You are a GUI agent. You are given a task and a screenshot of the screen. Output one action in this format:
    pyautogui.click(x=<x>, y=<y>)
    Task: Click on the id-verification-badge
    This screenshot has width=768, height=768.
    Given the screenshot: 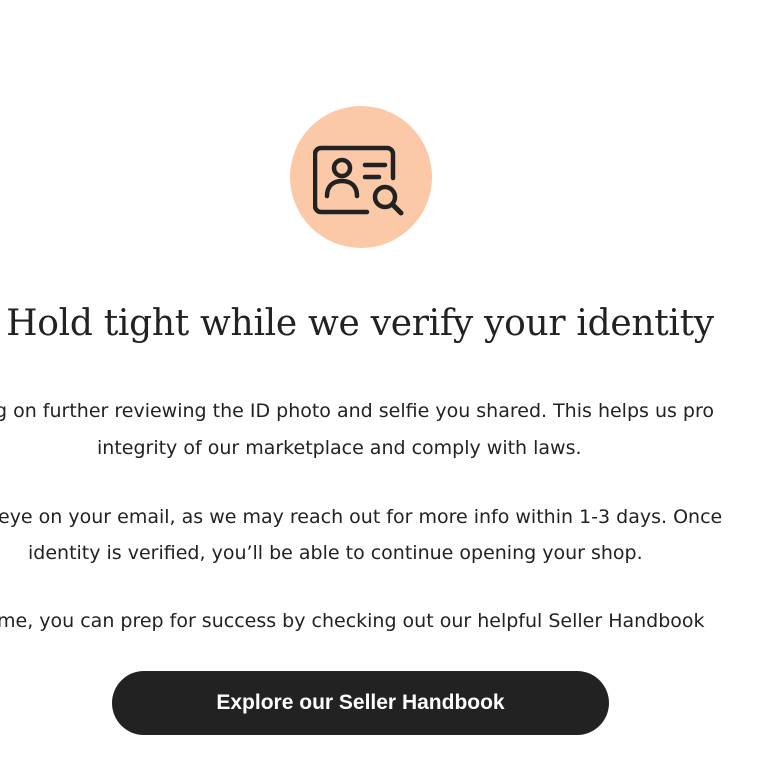 What is the action you would take?
    pyautogui.click(x=361, y=177)
    